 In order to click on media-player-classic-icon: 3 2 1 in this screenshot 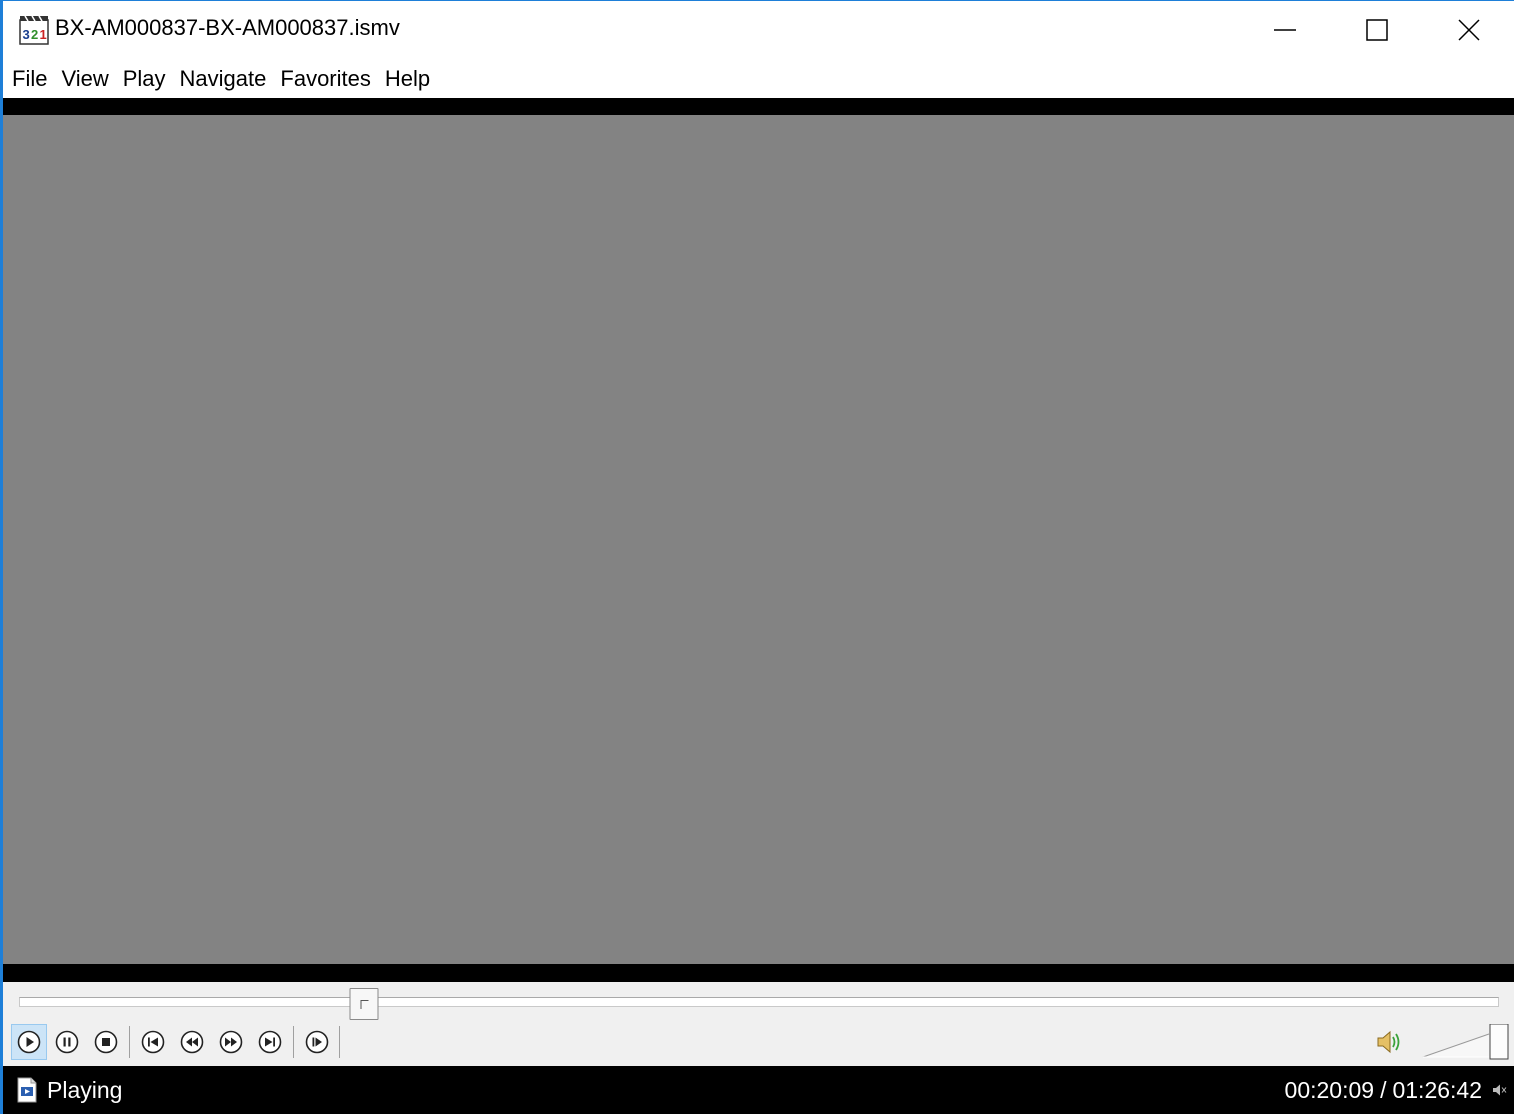, I will do `click(34, 30)`.